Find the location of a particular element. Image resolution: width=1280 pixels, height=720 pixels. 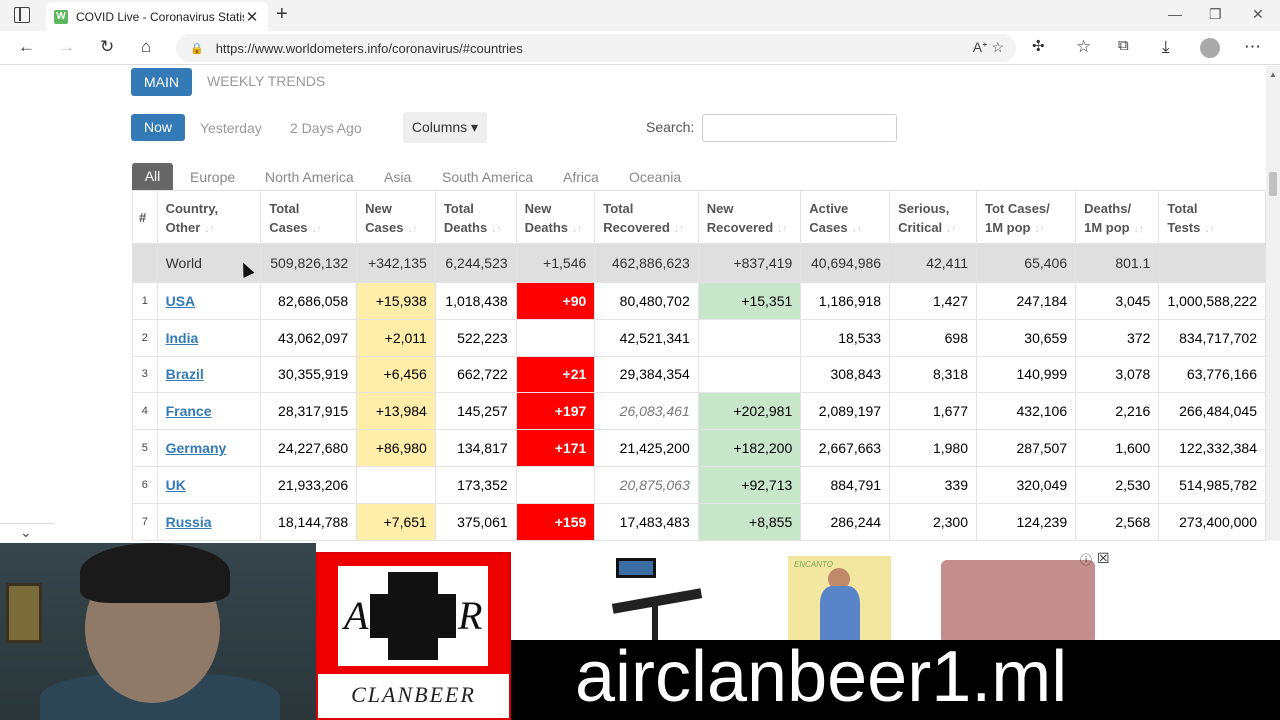

col-header: New Cases ↓↑ is located at coordinates (396, 217).